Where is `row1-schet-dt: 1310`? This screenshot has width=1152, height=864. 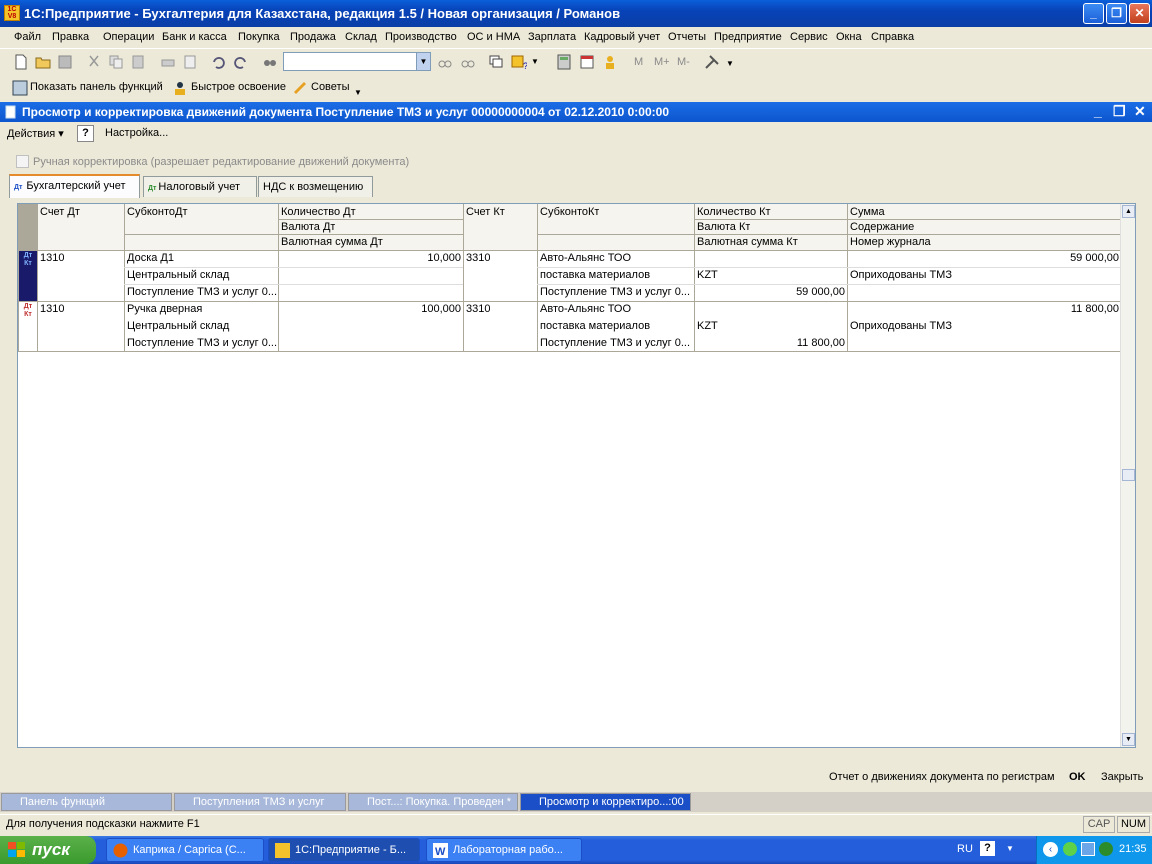
row1-schet-dt: 1310 is located at coordinates (51, 258).